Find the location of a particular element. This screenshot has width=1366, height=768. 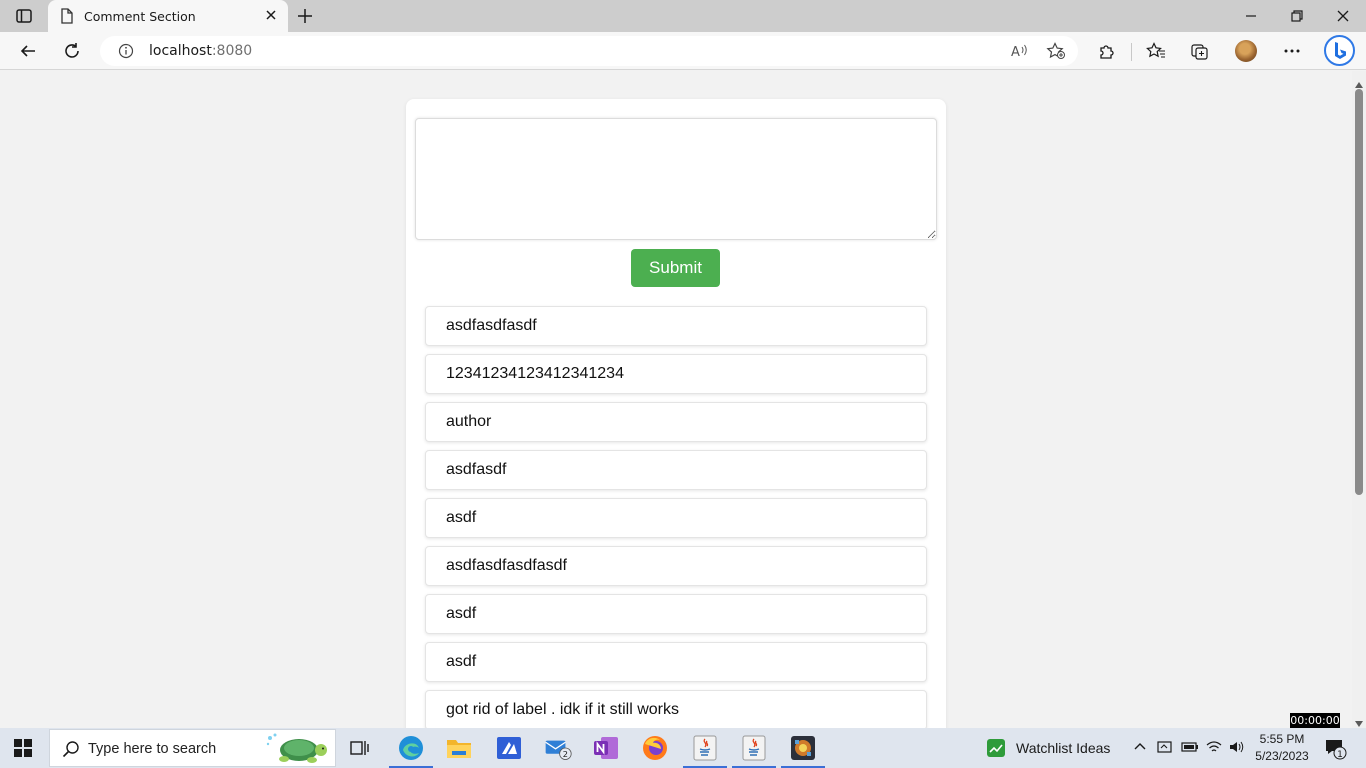

comment-item: asdfasdf is located at coordinates (676, 470).